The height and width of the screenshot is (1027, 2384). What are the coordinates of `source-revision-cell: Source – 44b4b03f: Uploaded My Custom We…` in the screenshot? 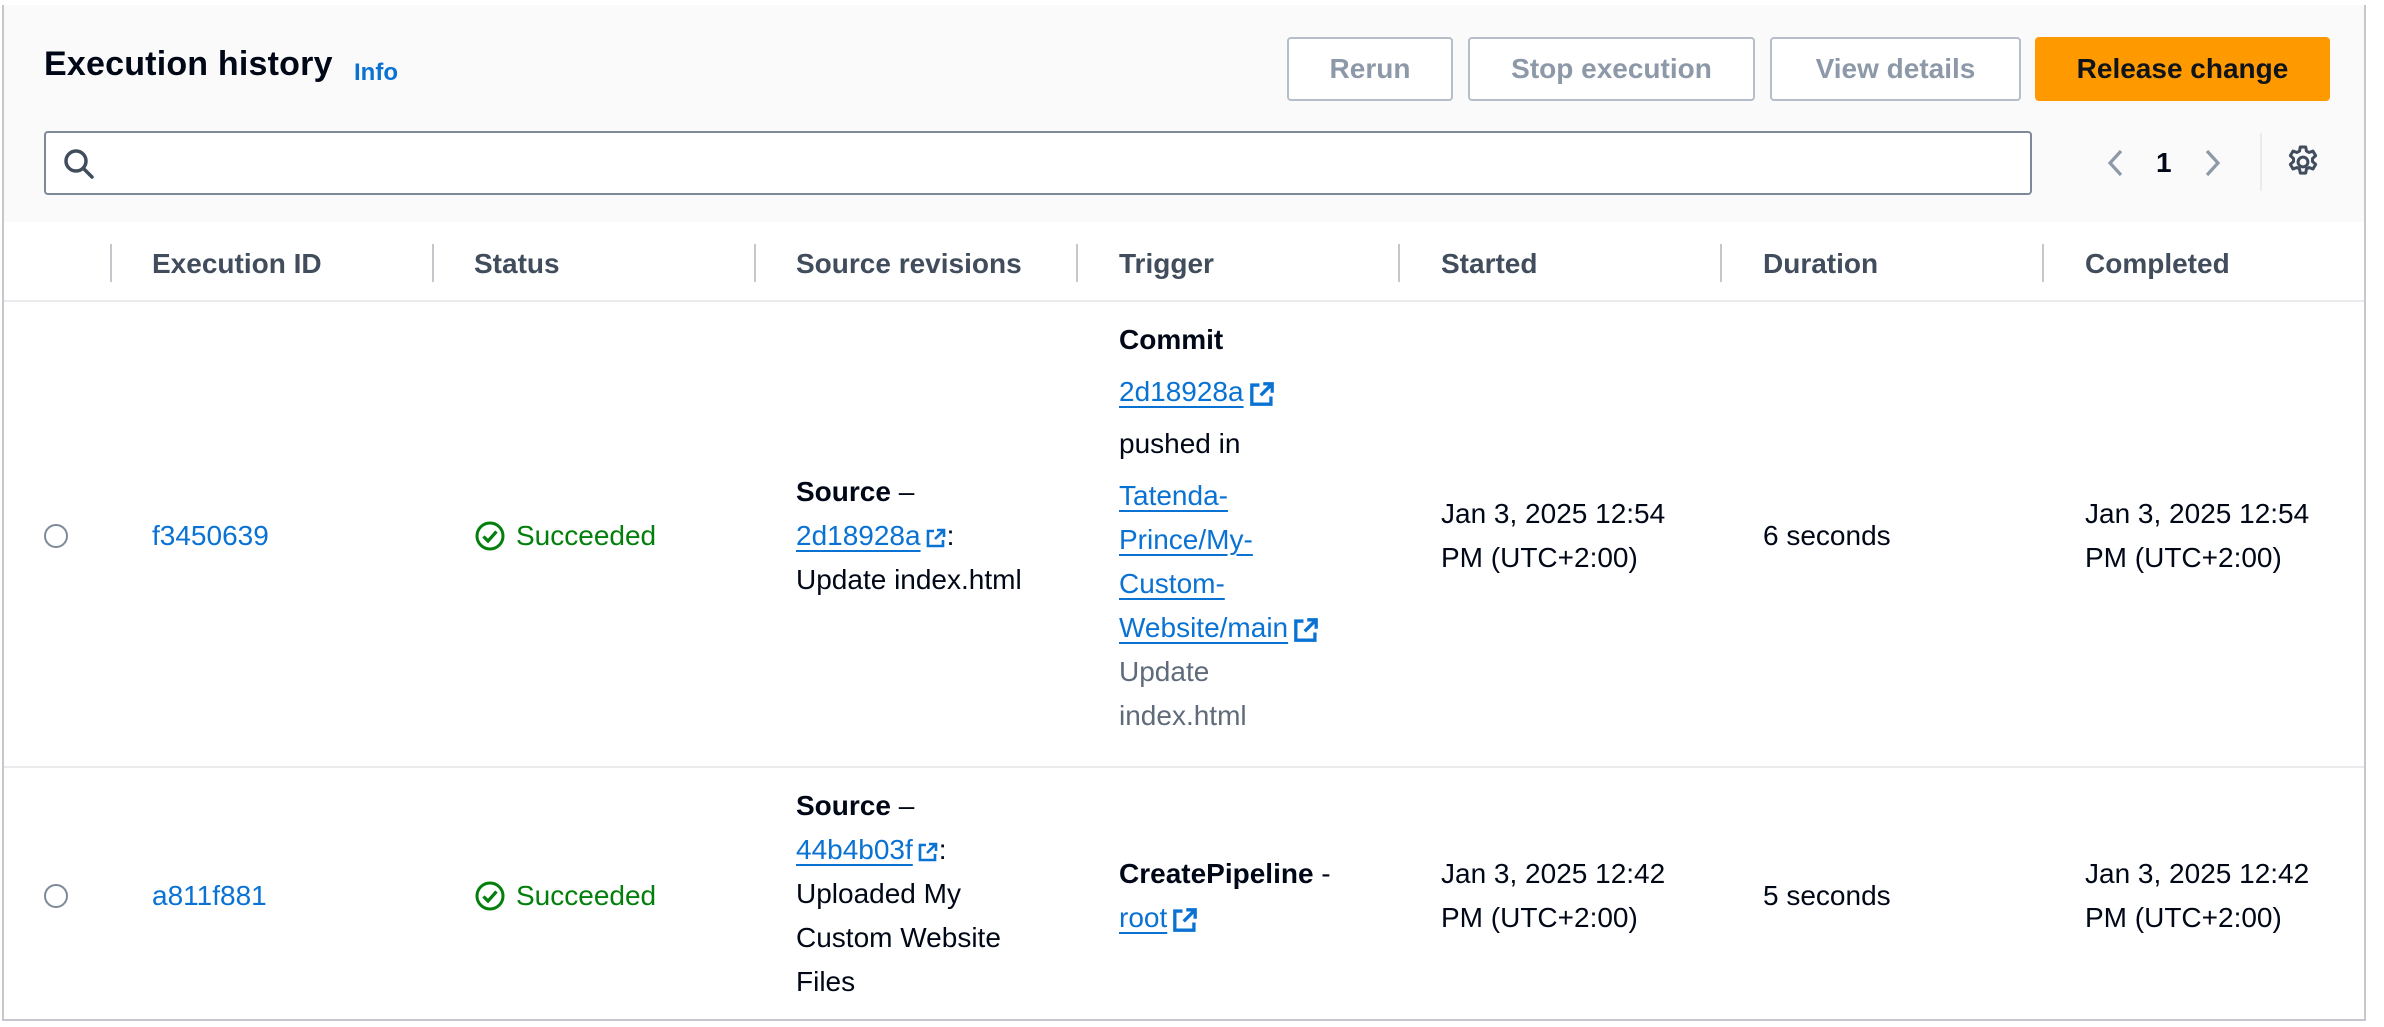 It's located at (926, 894).